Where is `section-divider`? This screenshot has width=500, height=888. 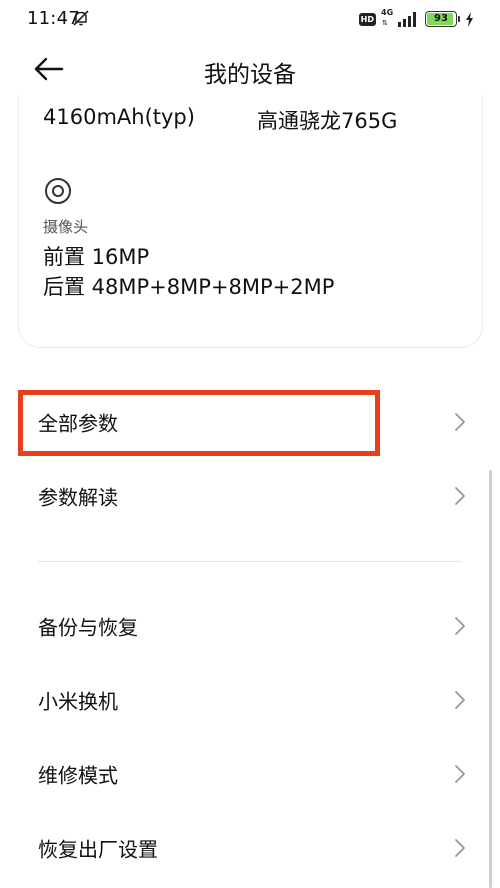
section-divider is located at coordinates (250, 561).